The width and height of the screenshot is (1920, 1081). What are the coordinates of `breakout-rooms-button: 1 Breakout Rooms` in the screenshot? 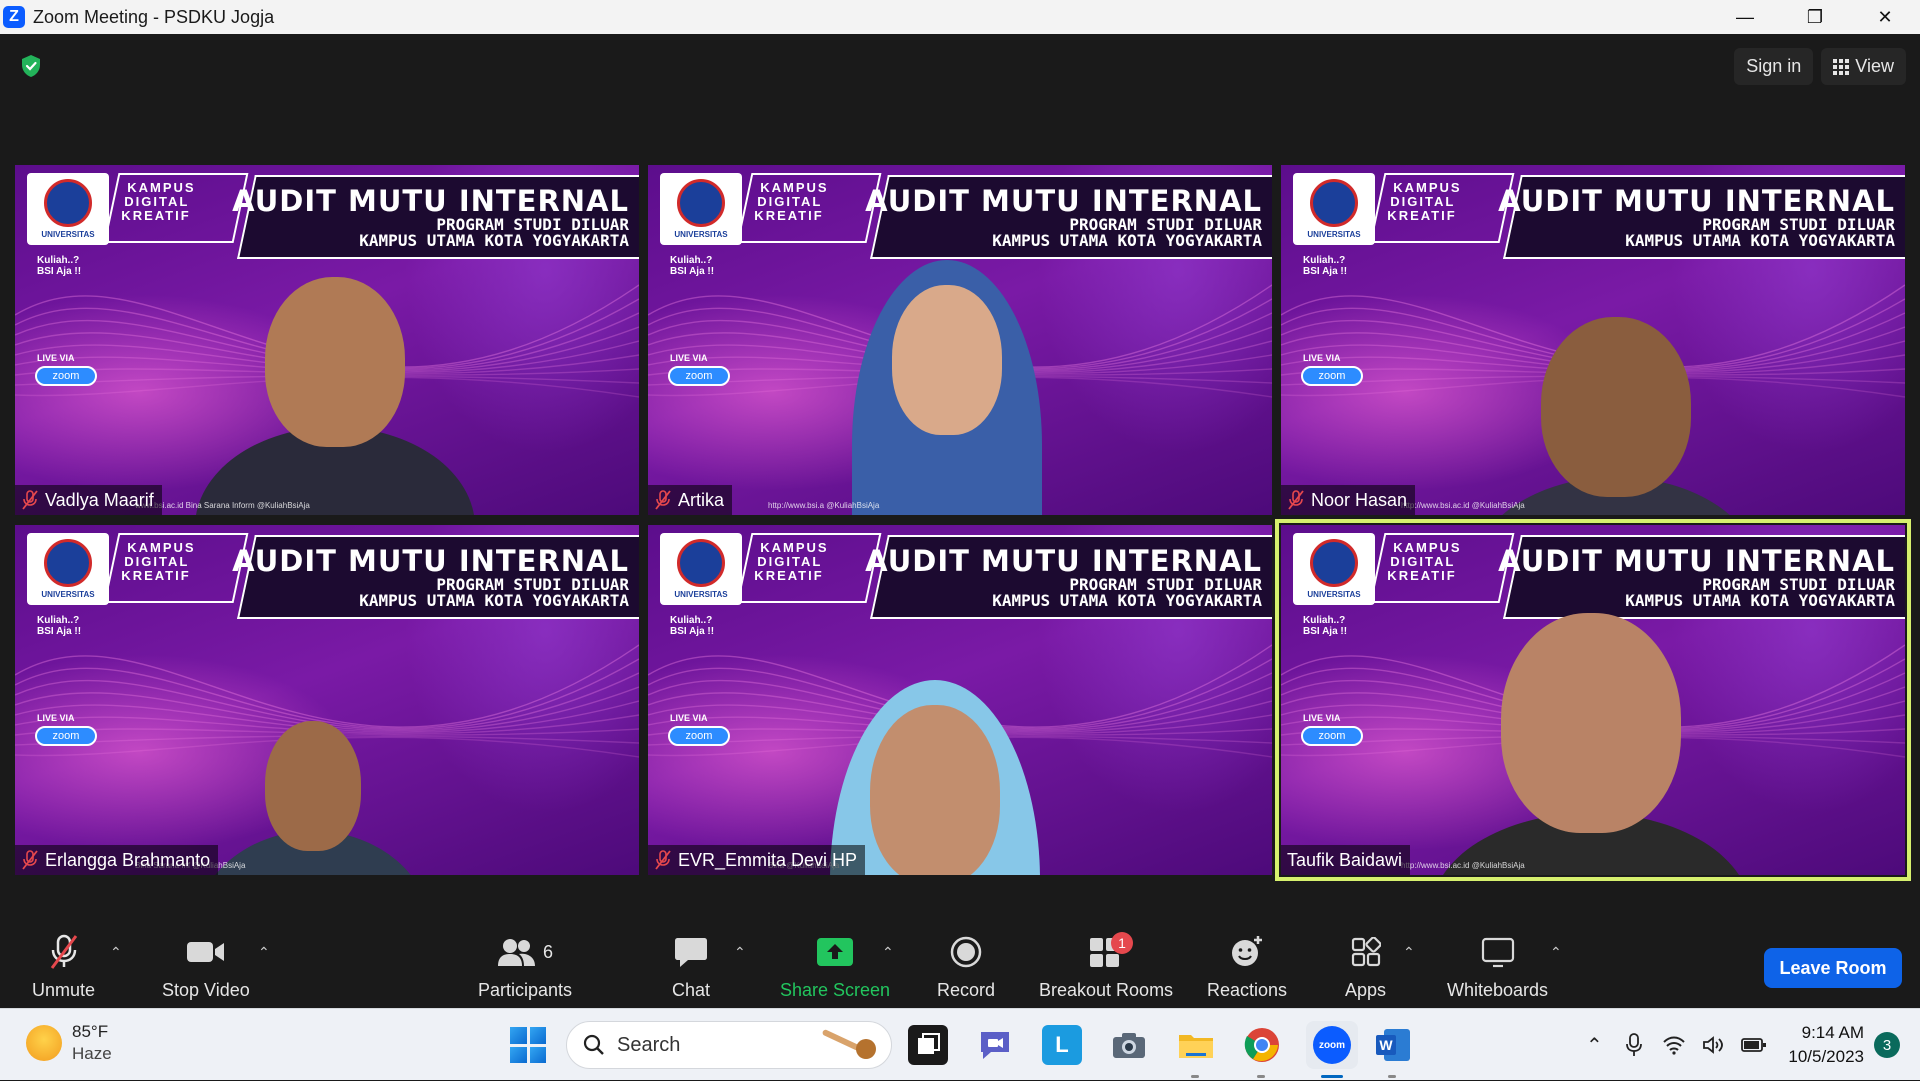 It's located at (1106, 966).